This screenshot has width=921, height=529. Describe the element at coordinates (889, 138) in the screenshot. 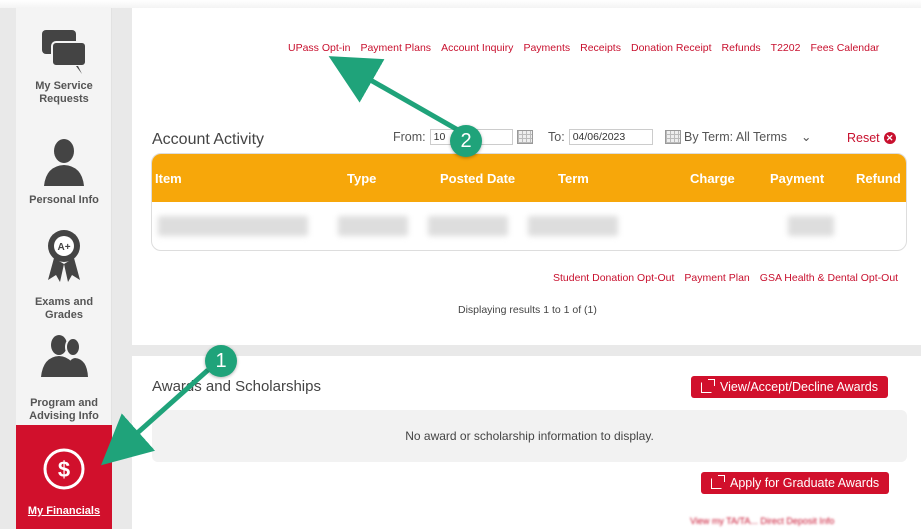

I see `close-icon: ✕` at that location.